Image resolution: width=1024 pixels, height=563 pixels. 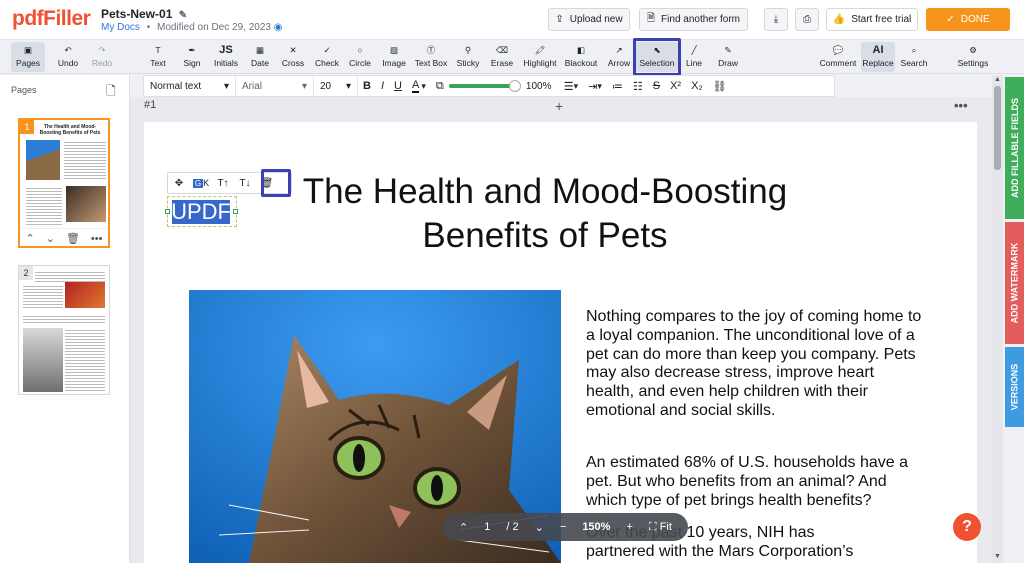 I want to click on paragraph-3-line-2: partnered with the Mars Corporation’s, so click(x=756, y=552).